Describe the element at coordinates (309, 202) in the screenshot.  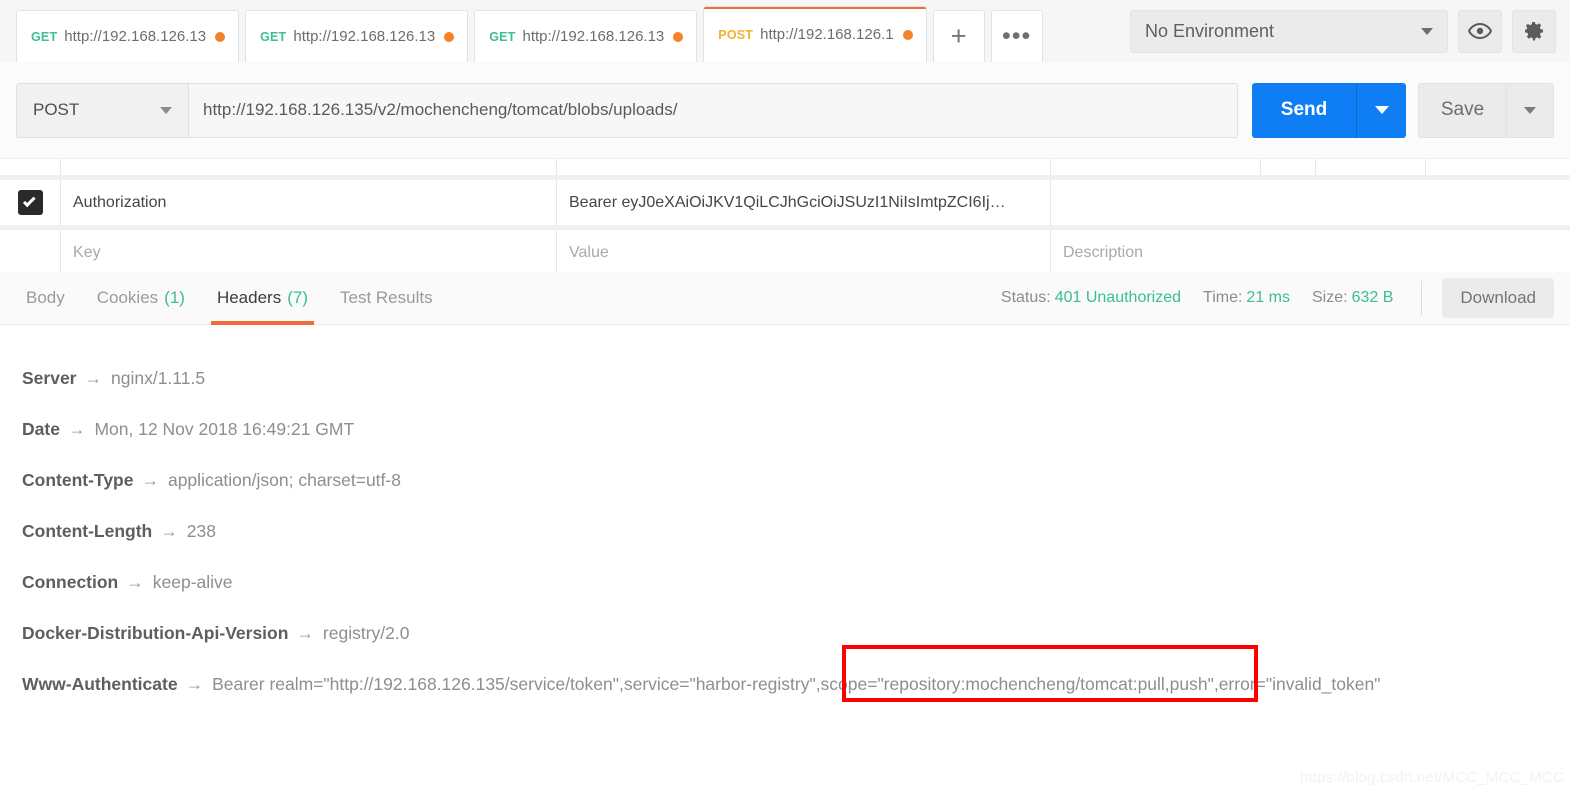
I see `header-key-cell: Authorization` at that location.